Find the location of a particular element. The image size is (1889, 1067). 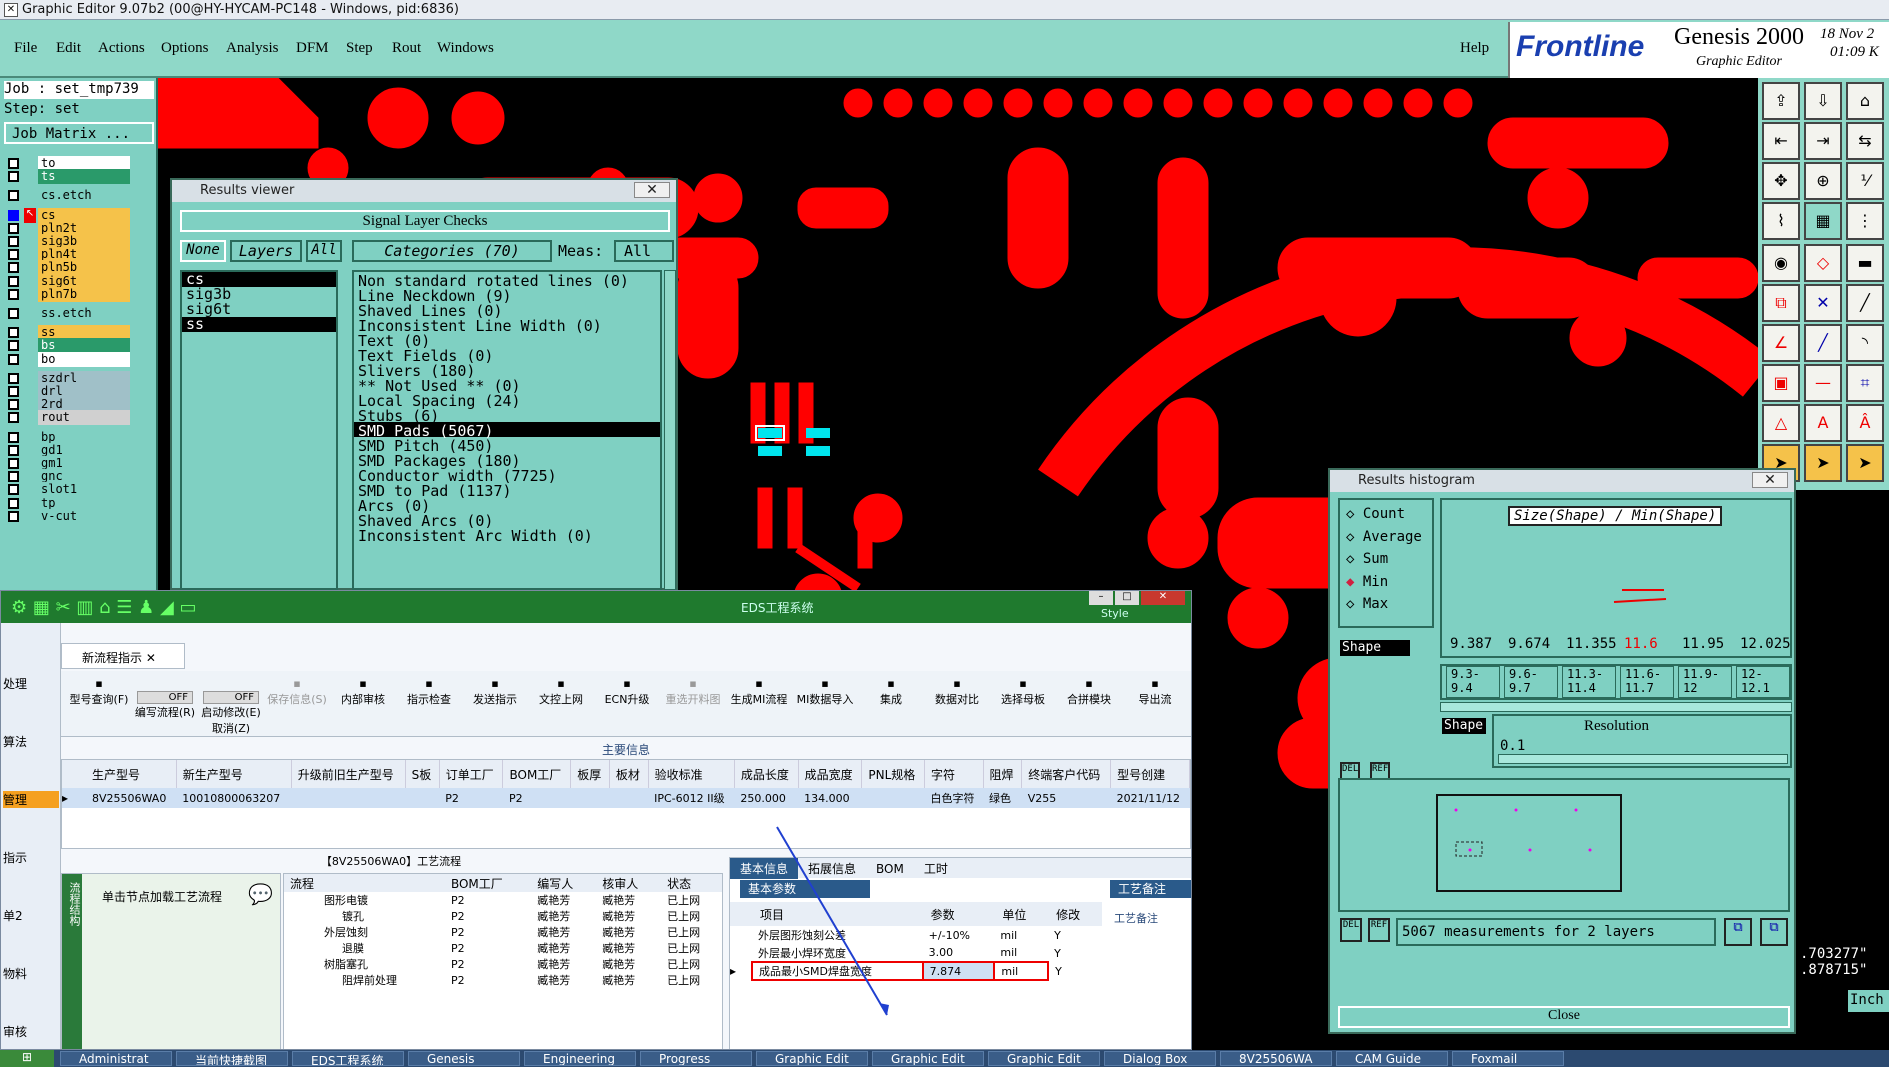

category-item: Conductor width (7725) is located at coordinates (507, 476).